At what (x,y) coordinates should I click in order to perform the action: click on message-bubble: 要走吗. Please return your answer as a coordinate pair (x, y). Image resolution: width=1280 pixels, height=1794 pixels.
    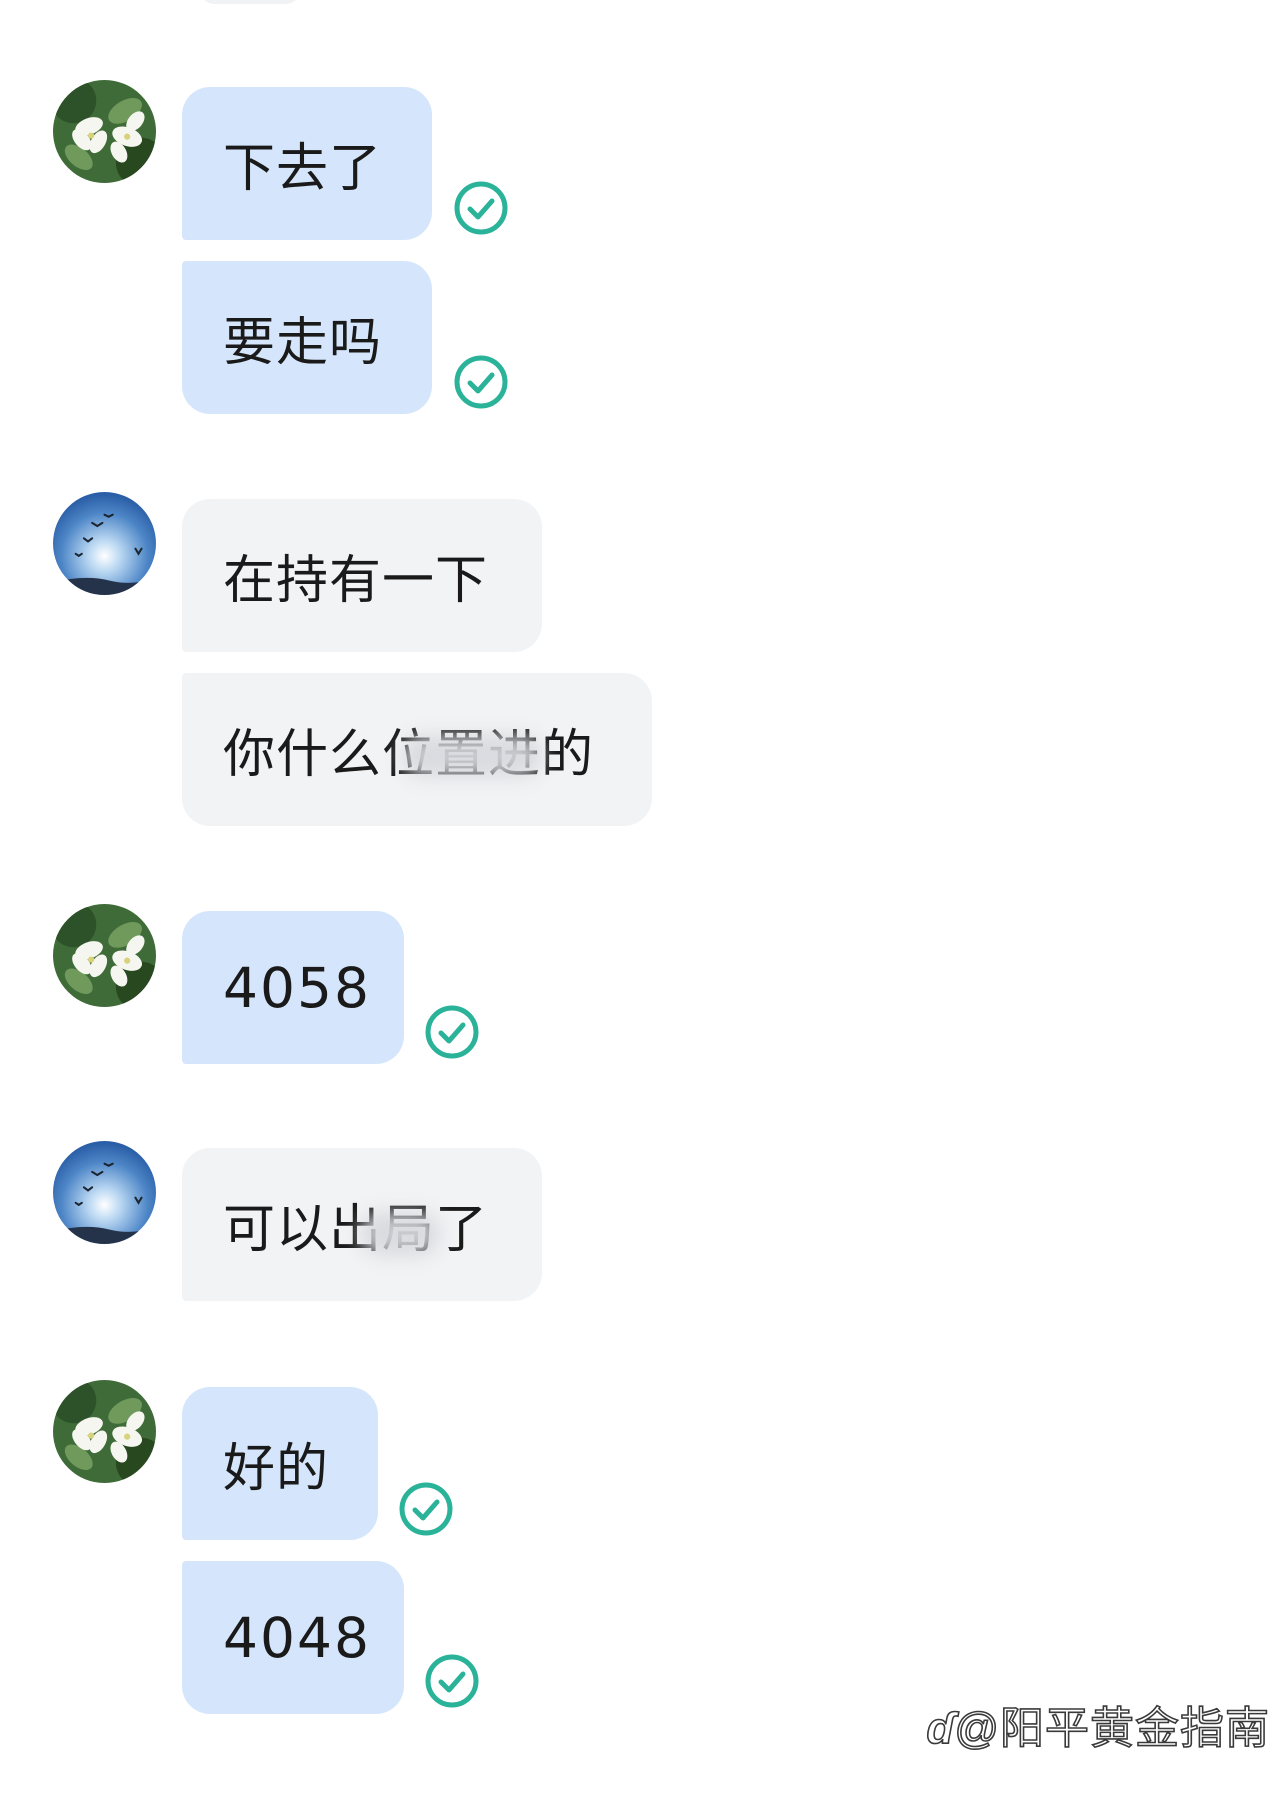
    Looking at the image, I should click on (307, 337).